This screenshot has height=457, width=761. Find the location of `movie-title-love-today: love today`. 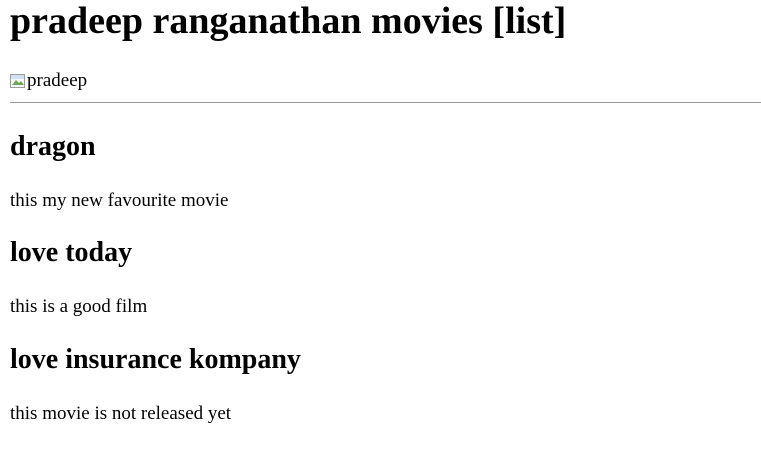

movie-title-love-today: love today is located at coordinates (71, 252).